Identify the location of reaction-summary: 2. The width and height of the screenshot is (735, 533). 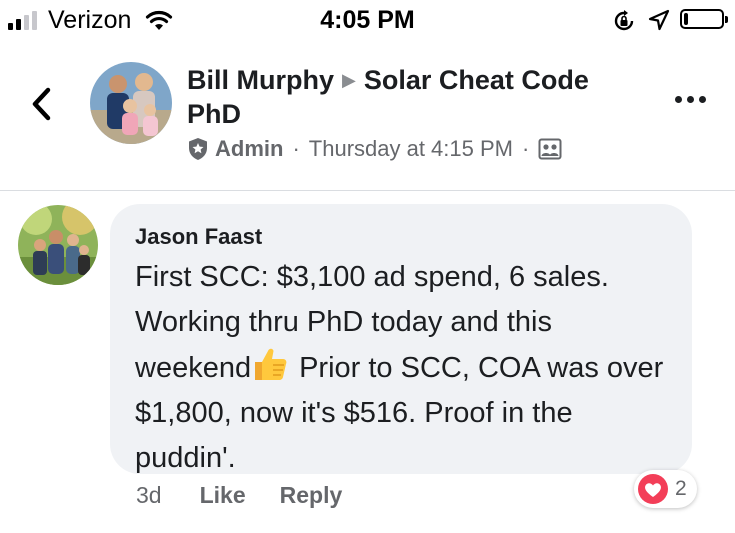
(665, 489).